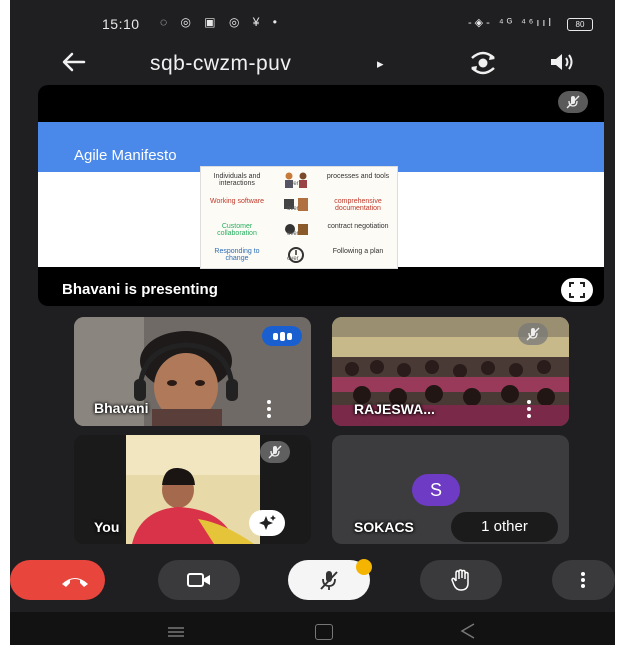 The height and width of the screenshot is (645, 625). What do you see at coordinates (282, 336) in the screenshot?
I see `speaking-indicator-icon` at bounding box center [282, 336].